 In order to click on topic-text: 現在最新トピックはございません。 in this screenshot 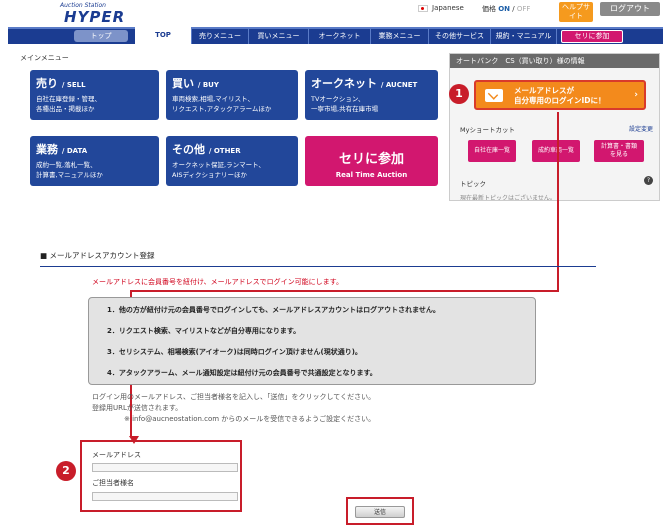, I will do `click(508, 198)`.